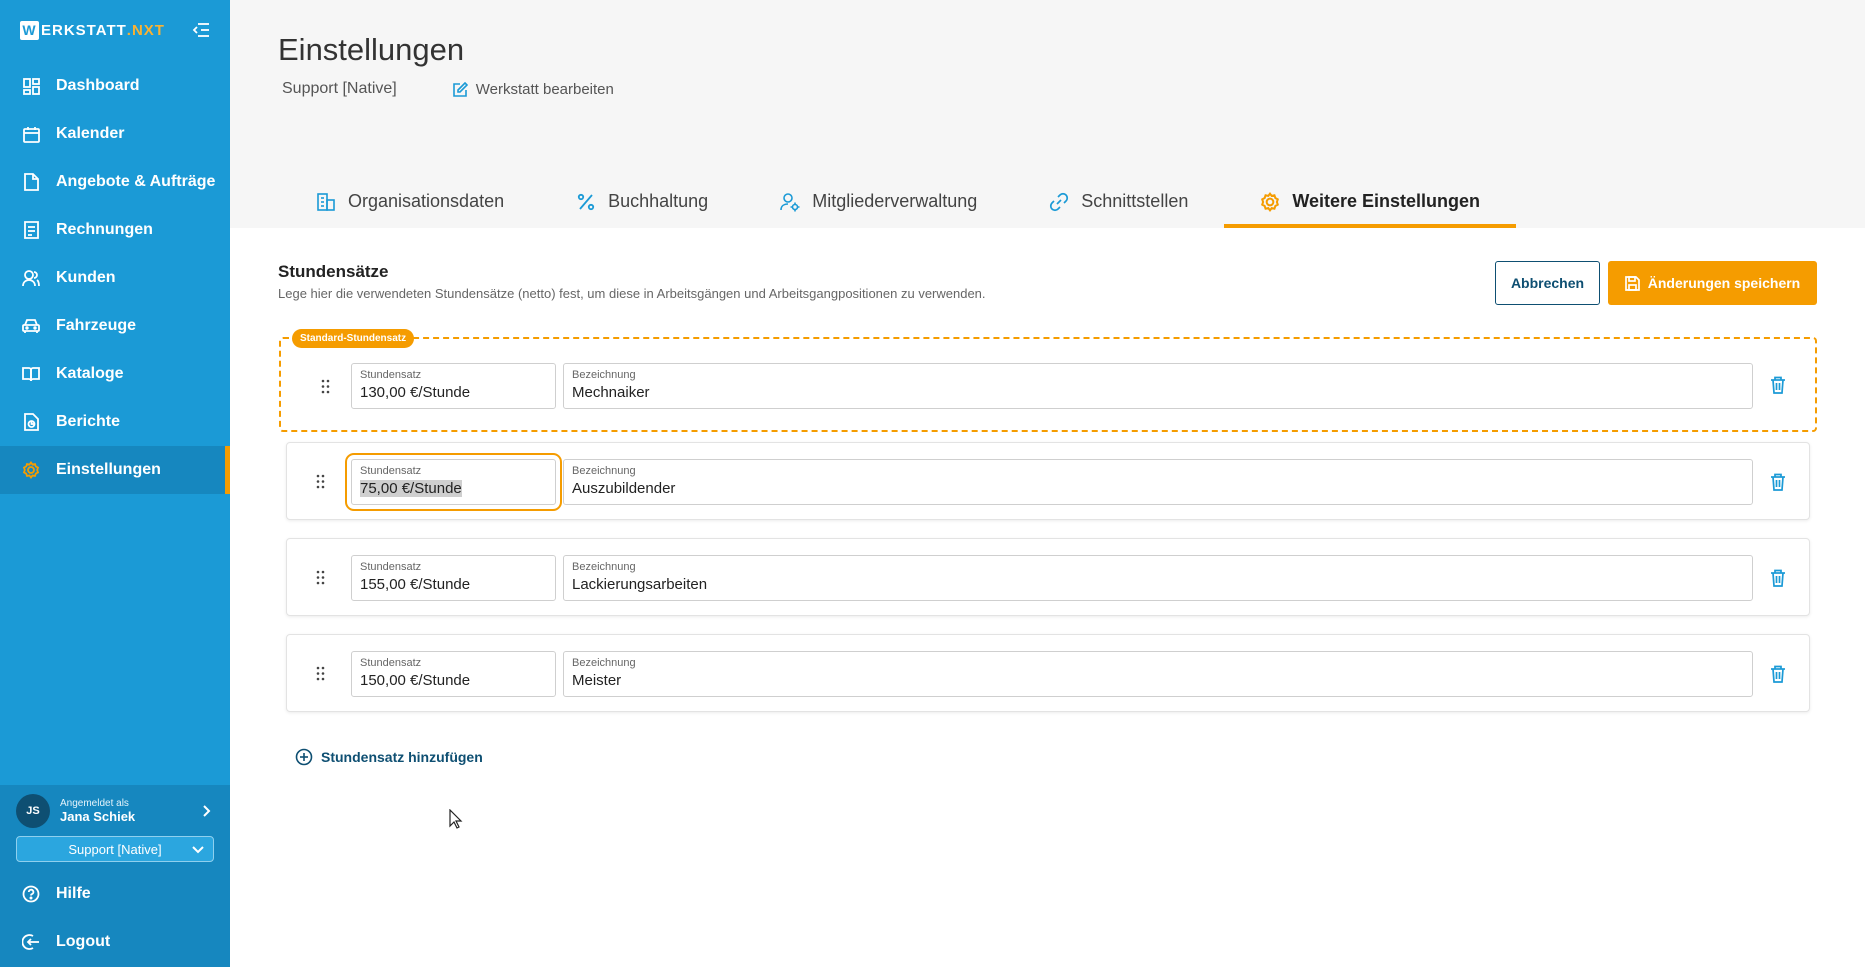  I want to click on header-subrow: Support [Native] Werkstatt bearbeiten, so click(448, 89).